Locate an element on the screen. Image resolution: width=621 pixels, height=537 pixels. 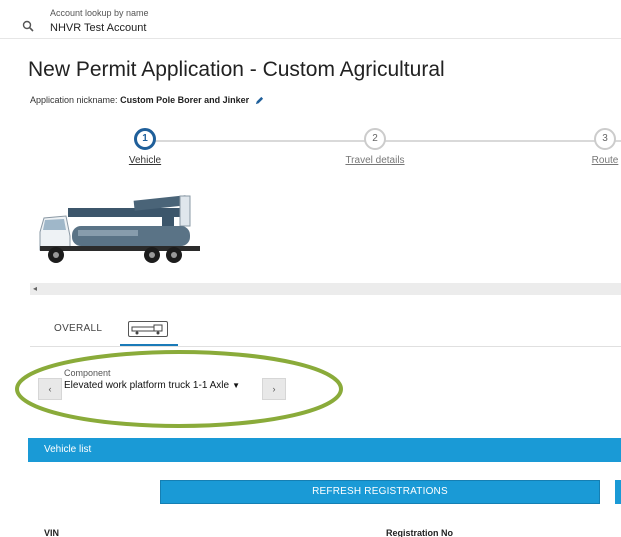
view-tabs: OVERALL is located at coordinates (325, 332).